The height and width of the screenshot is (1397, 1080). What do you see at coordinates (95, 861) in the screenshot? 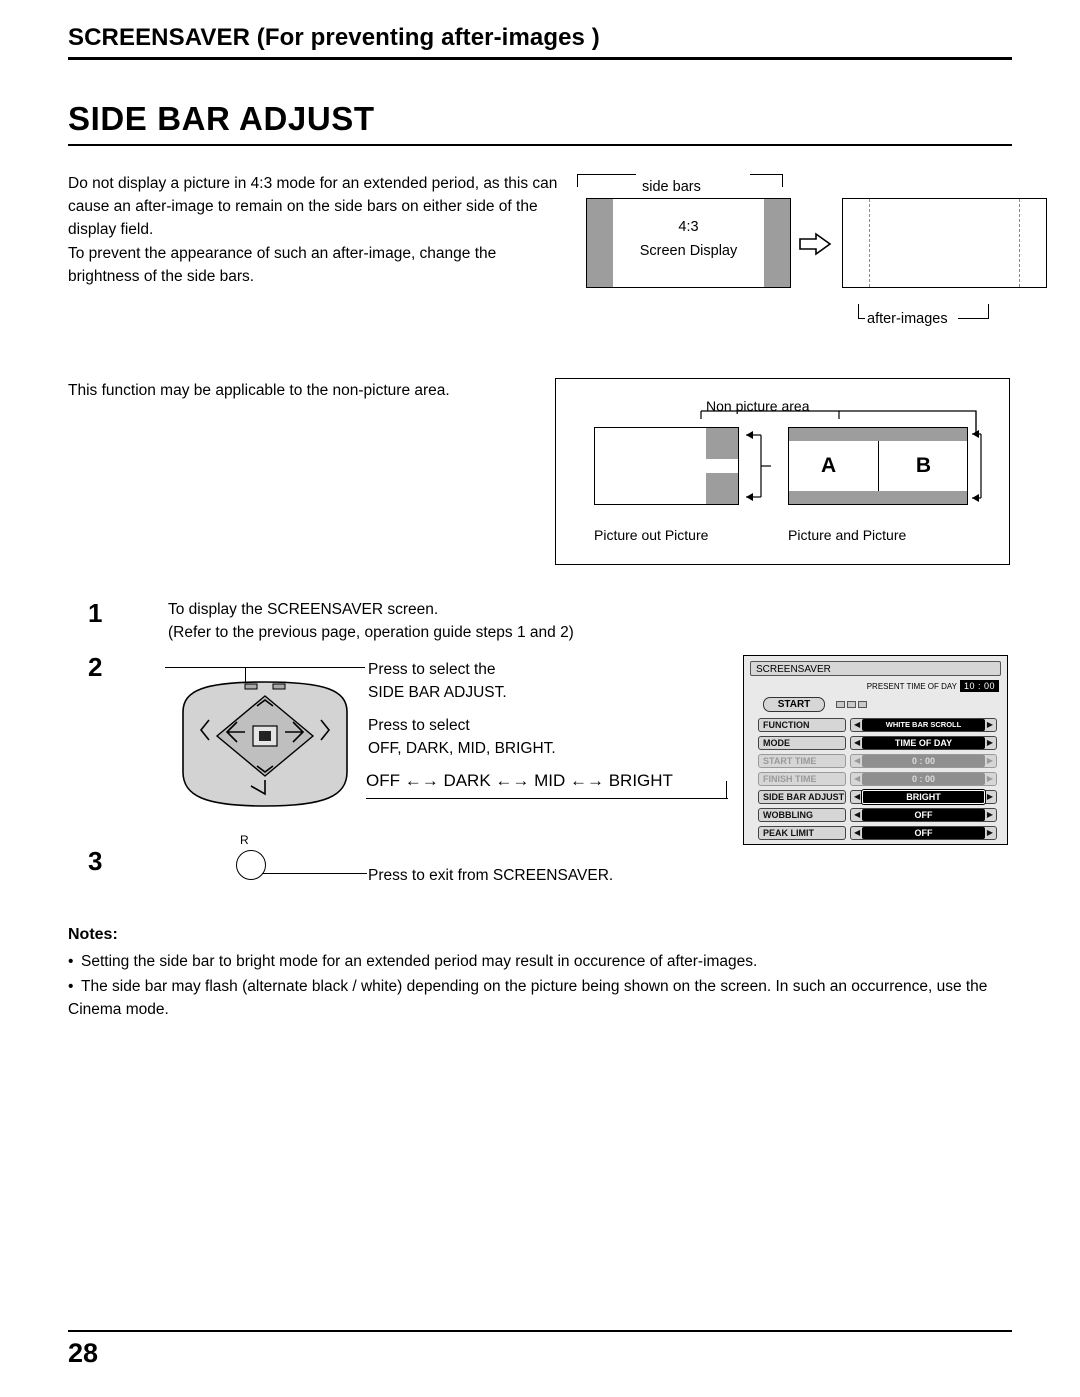
I see `step-3-number: 3` at bounding box center [95, 861].